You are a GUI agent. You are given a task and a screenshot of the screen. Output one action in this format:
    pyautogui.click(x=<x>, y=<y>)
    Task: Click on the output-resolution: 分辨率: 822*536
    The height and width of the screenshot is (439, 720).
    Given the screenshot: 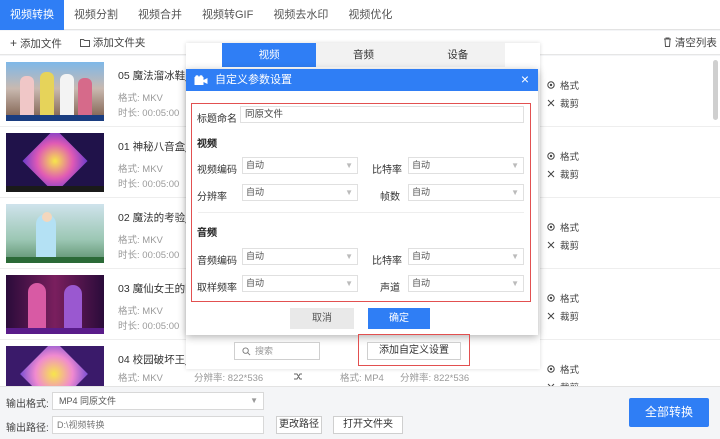 What is the action you would take?
    pyautogui.click(x=435, y=378)
    